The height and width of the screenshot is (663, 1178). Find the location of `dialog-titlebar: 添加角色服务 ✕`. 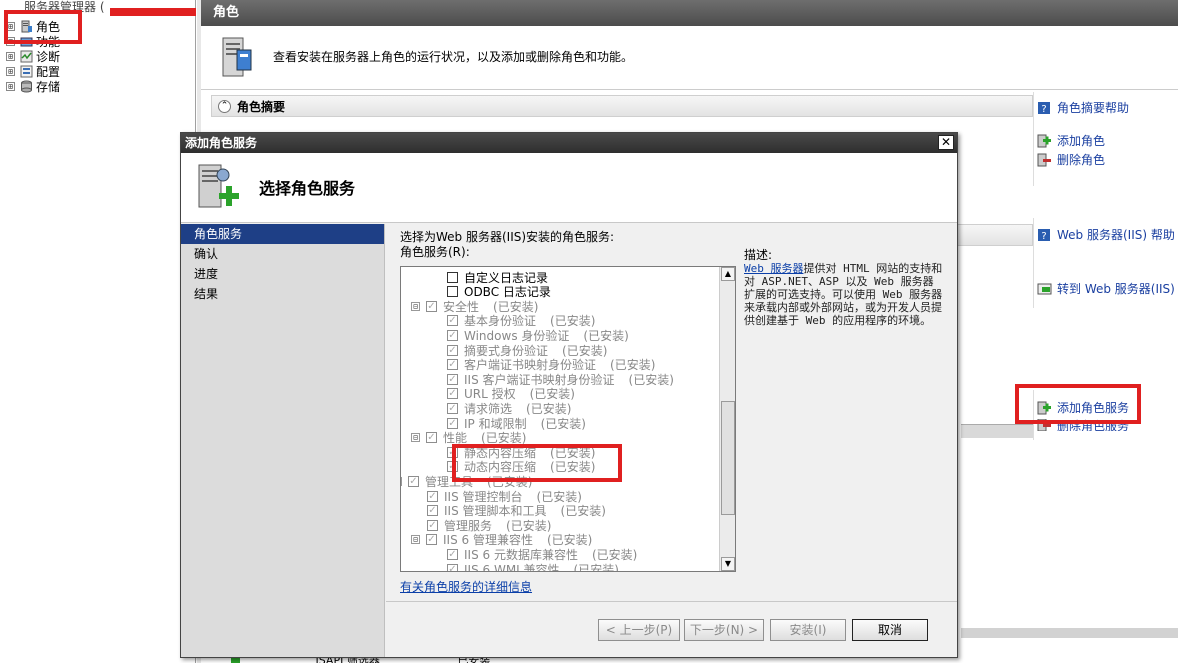

dialog-titlebar: 添加角色服务 ✕ is located at coordinates (569, 143).